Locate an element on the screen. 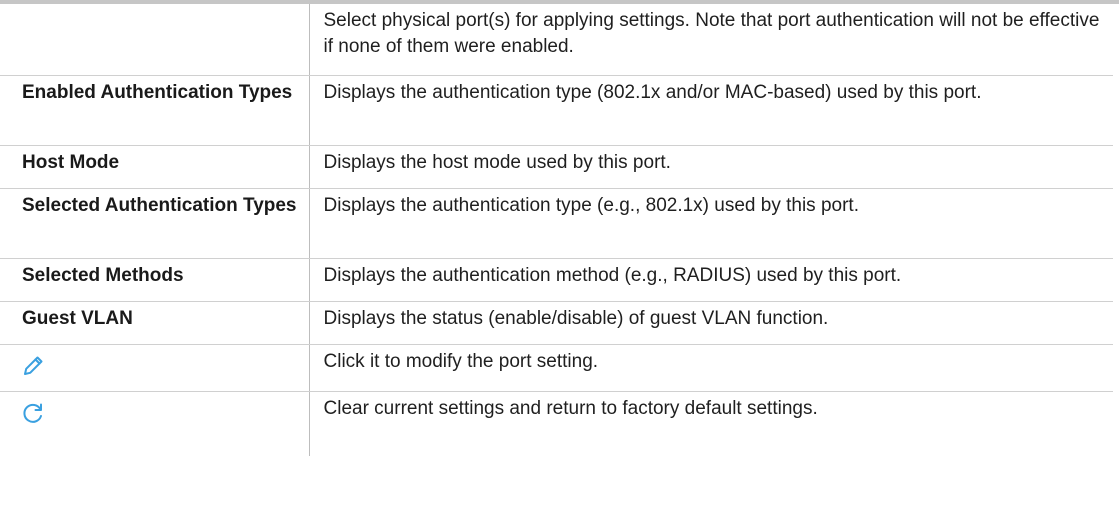 This screenshot has width=1119, height=515. row-description: Click it to modify the port setting. is located at coordinates (710, 368).